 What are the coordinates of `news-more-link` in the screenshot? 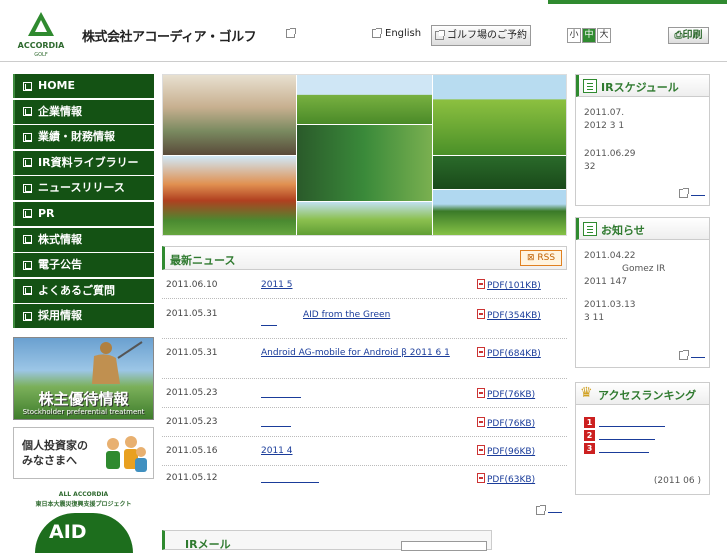 It's located at (549, 510).